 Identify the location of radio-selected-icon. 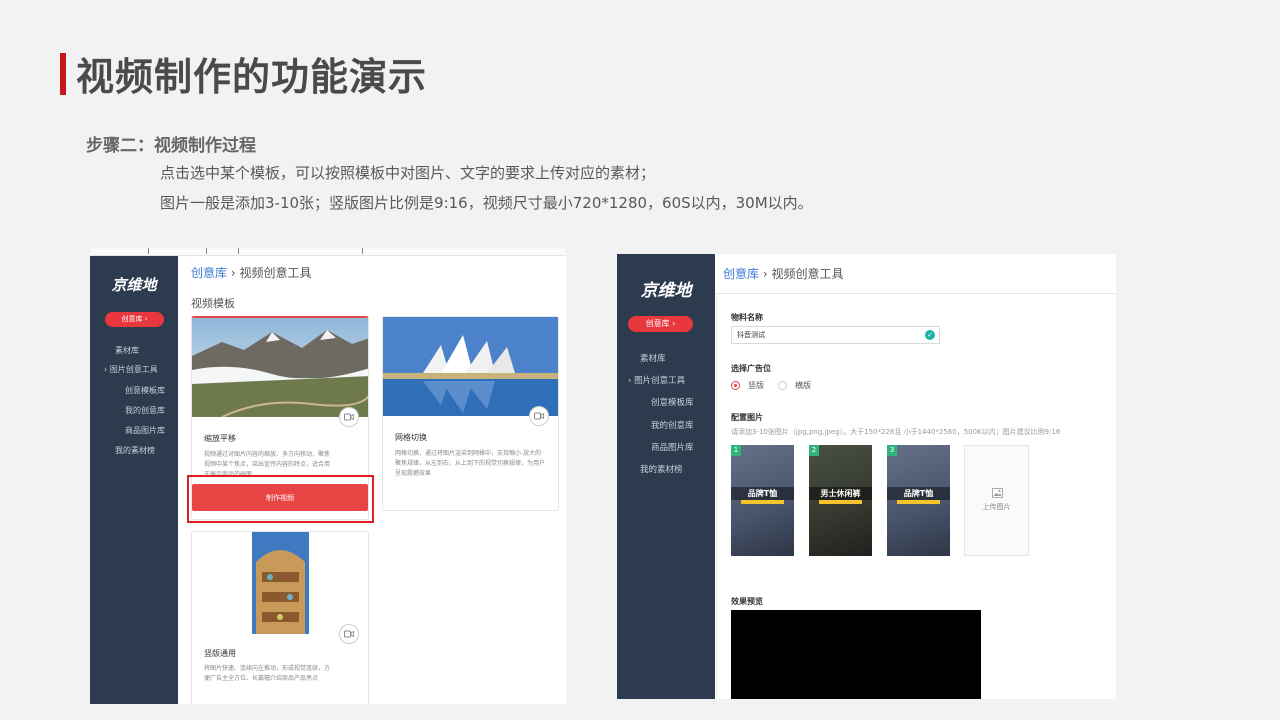
(735, 385).